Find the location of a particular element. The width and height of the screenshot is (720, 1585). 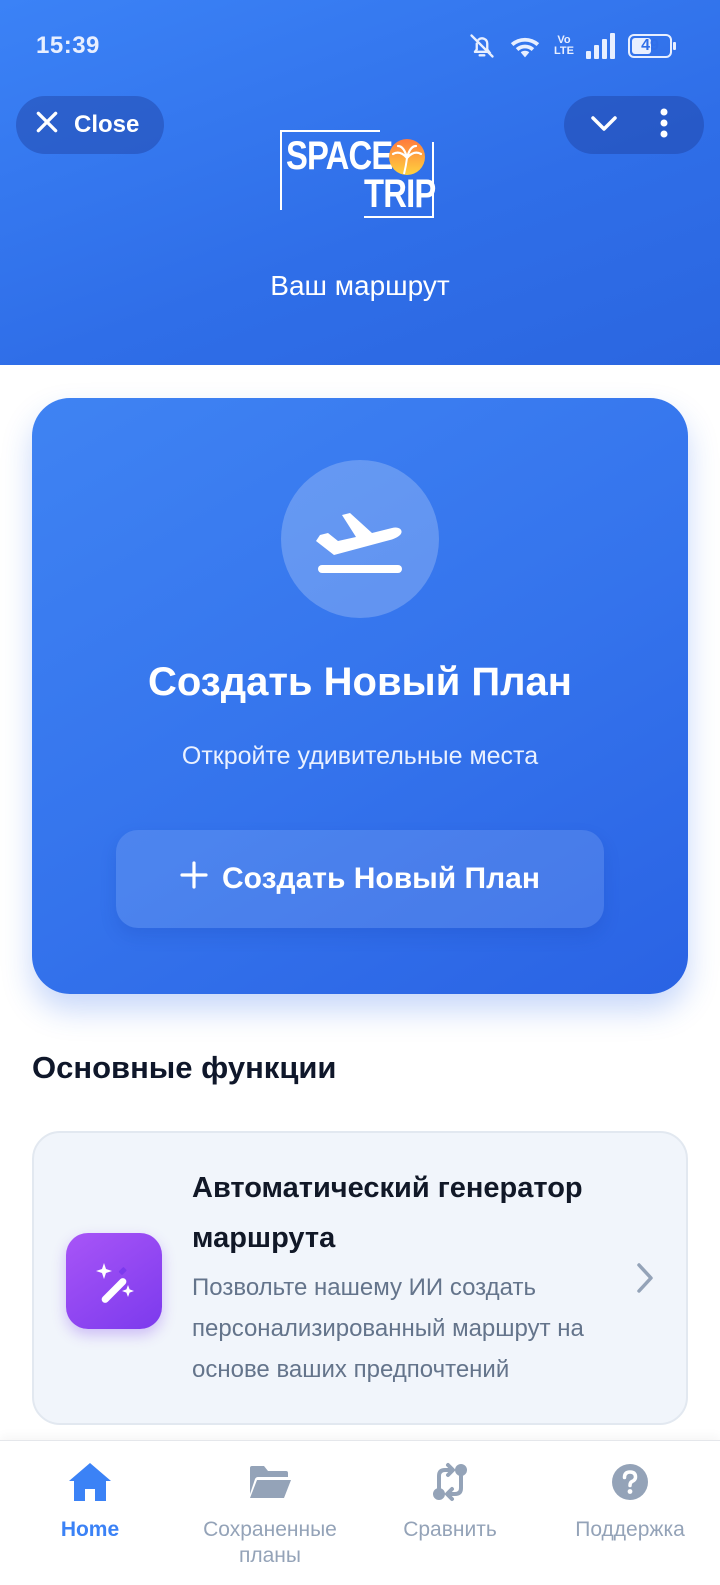

nav-item-home: Home is located at coordinates (90, 1502).